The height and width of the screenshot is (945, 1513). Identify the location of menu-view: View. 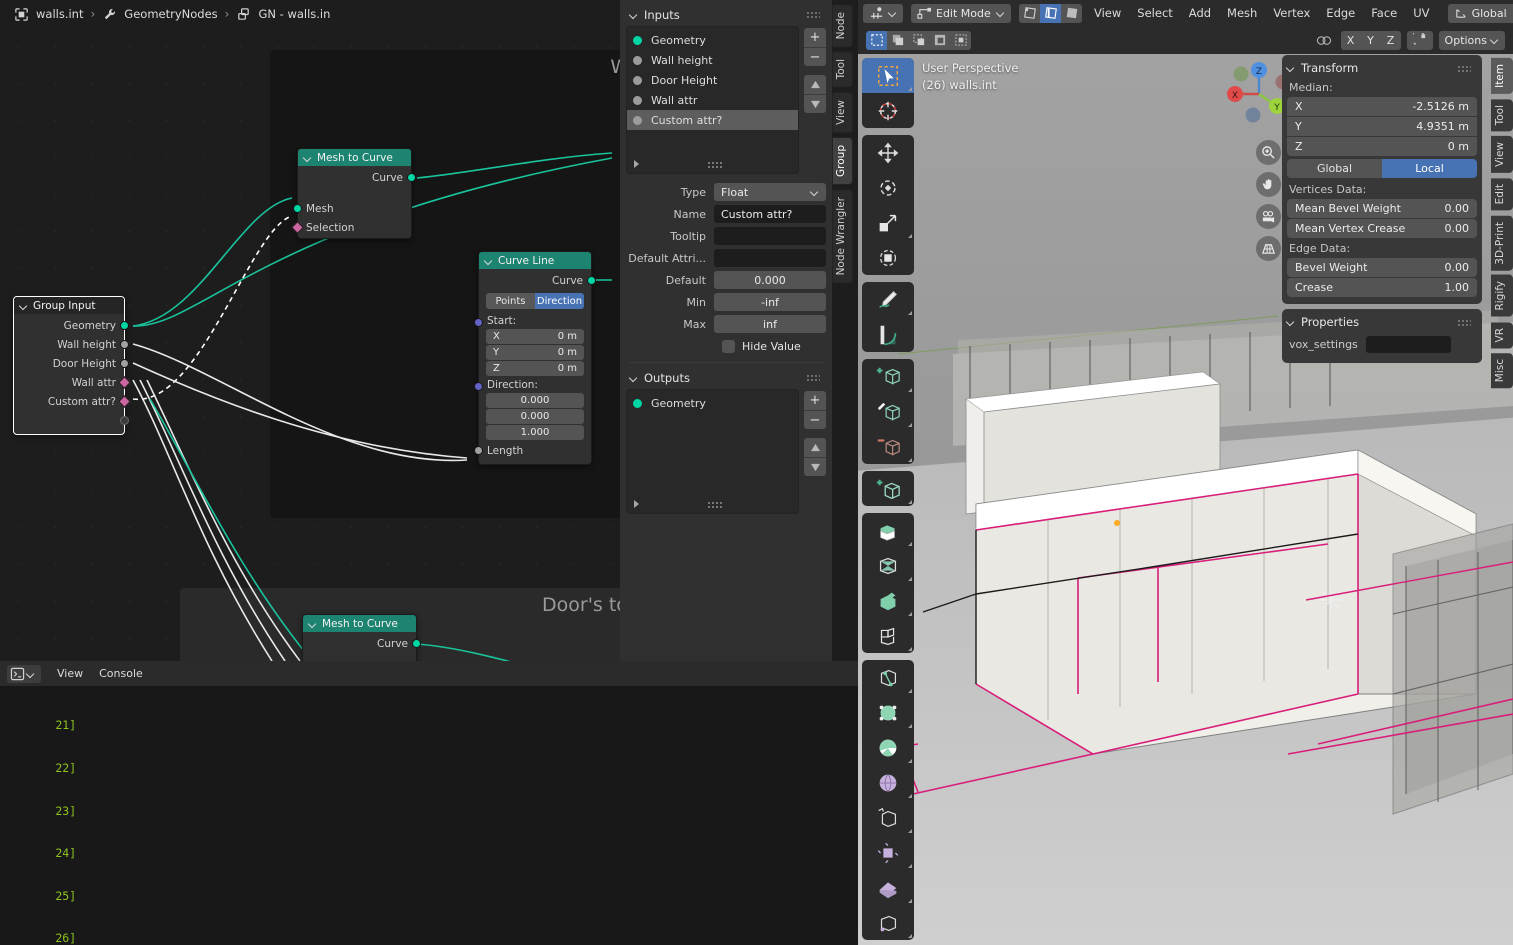
(70, 673).